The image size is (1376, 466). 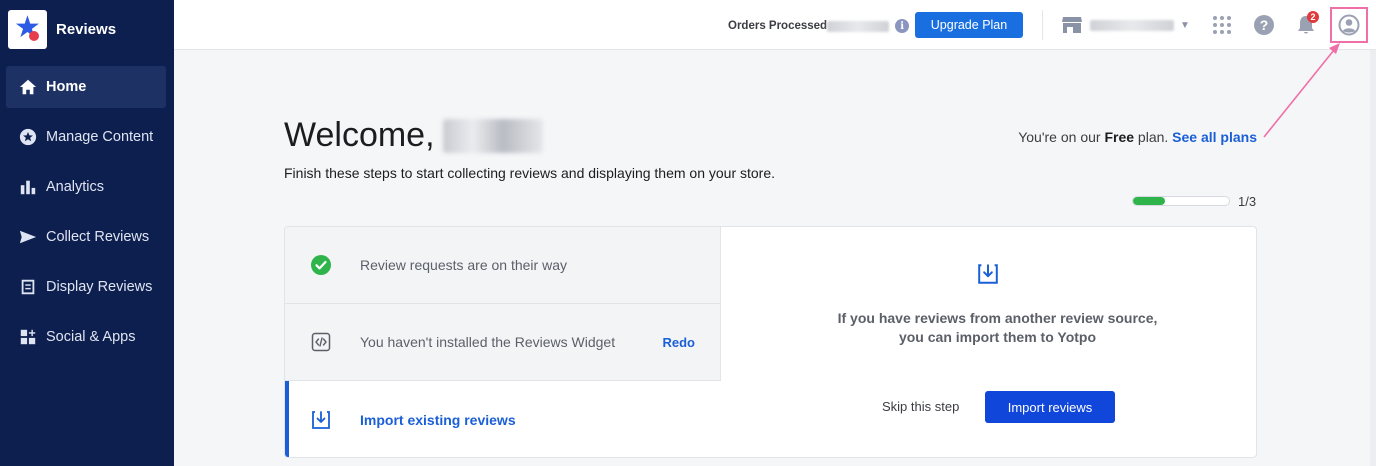 I want to click on skip-step-button: Skip this step, so click(x=920, y=406).